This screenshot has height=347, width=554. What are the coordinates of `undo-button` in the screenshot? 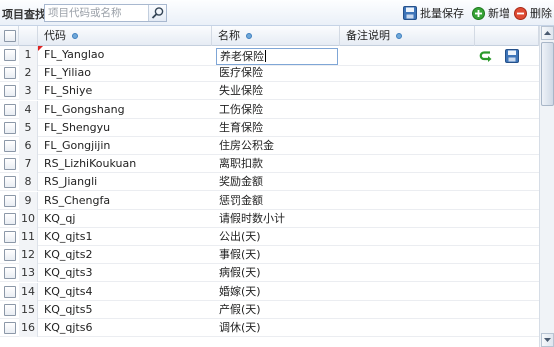 It's located at (486, 56).